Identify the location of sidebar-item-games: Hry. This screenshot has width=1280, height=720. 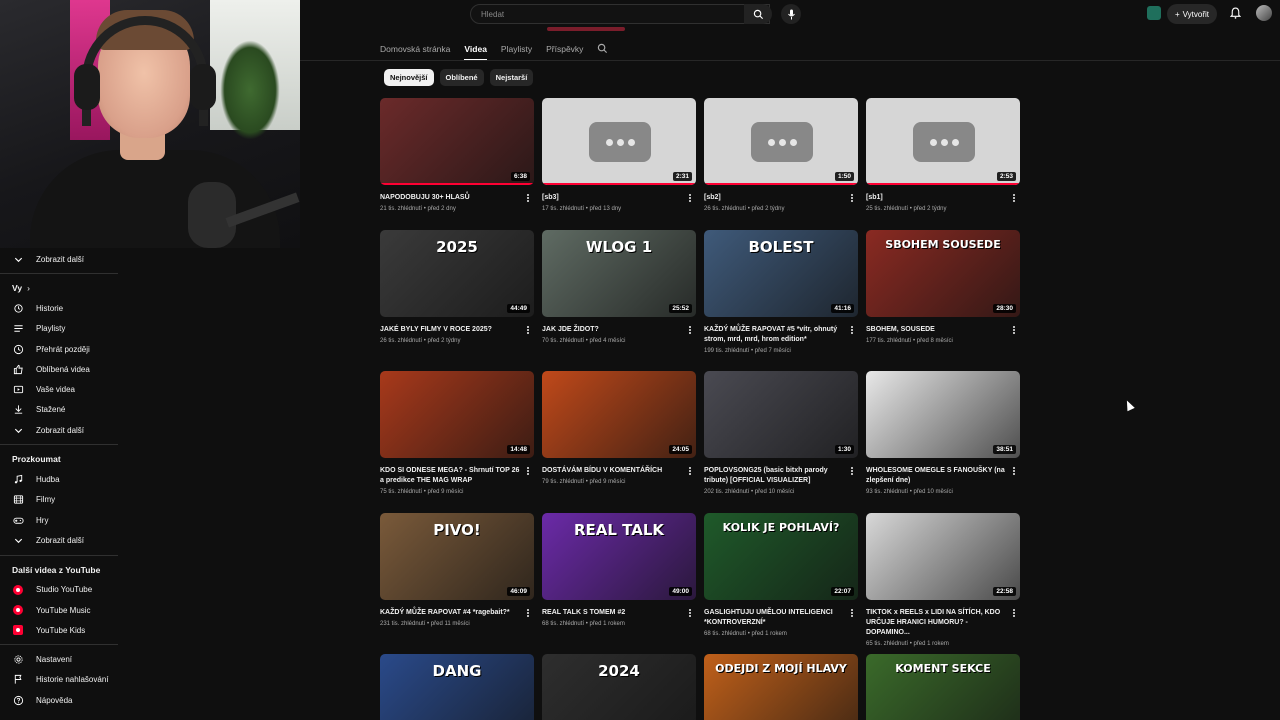
(59, 520).